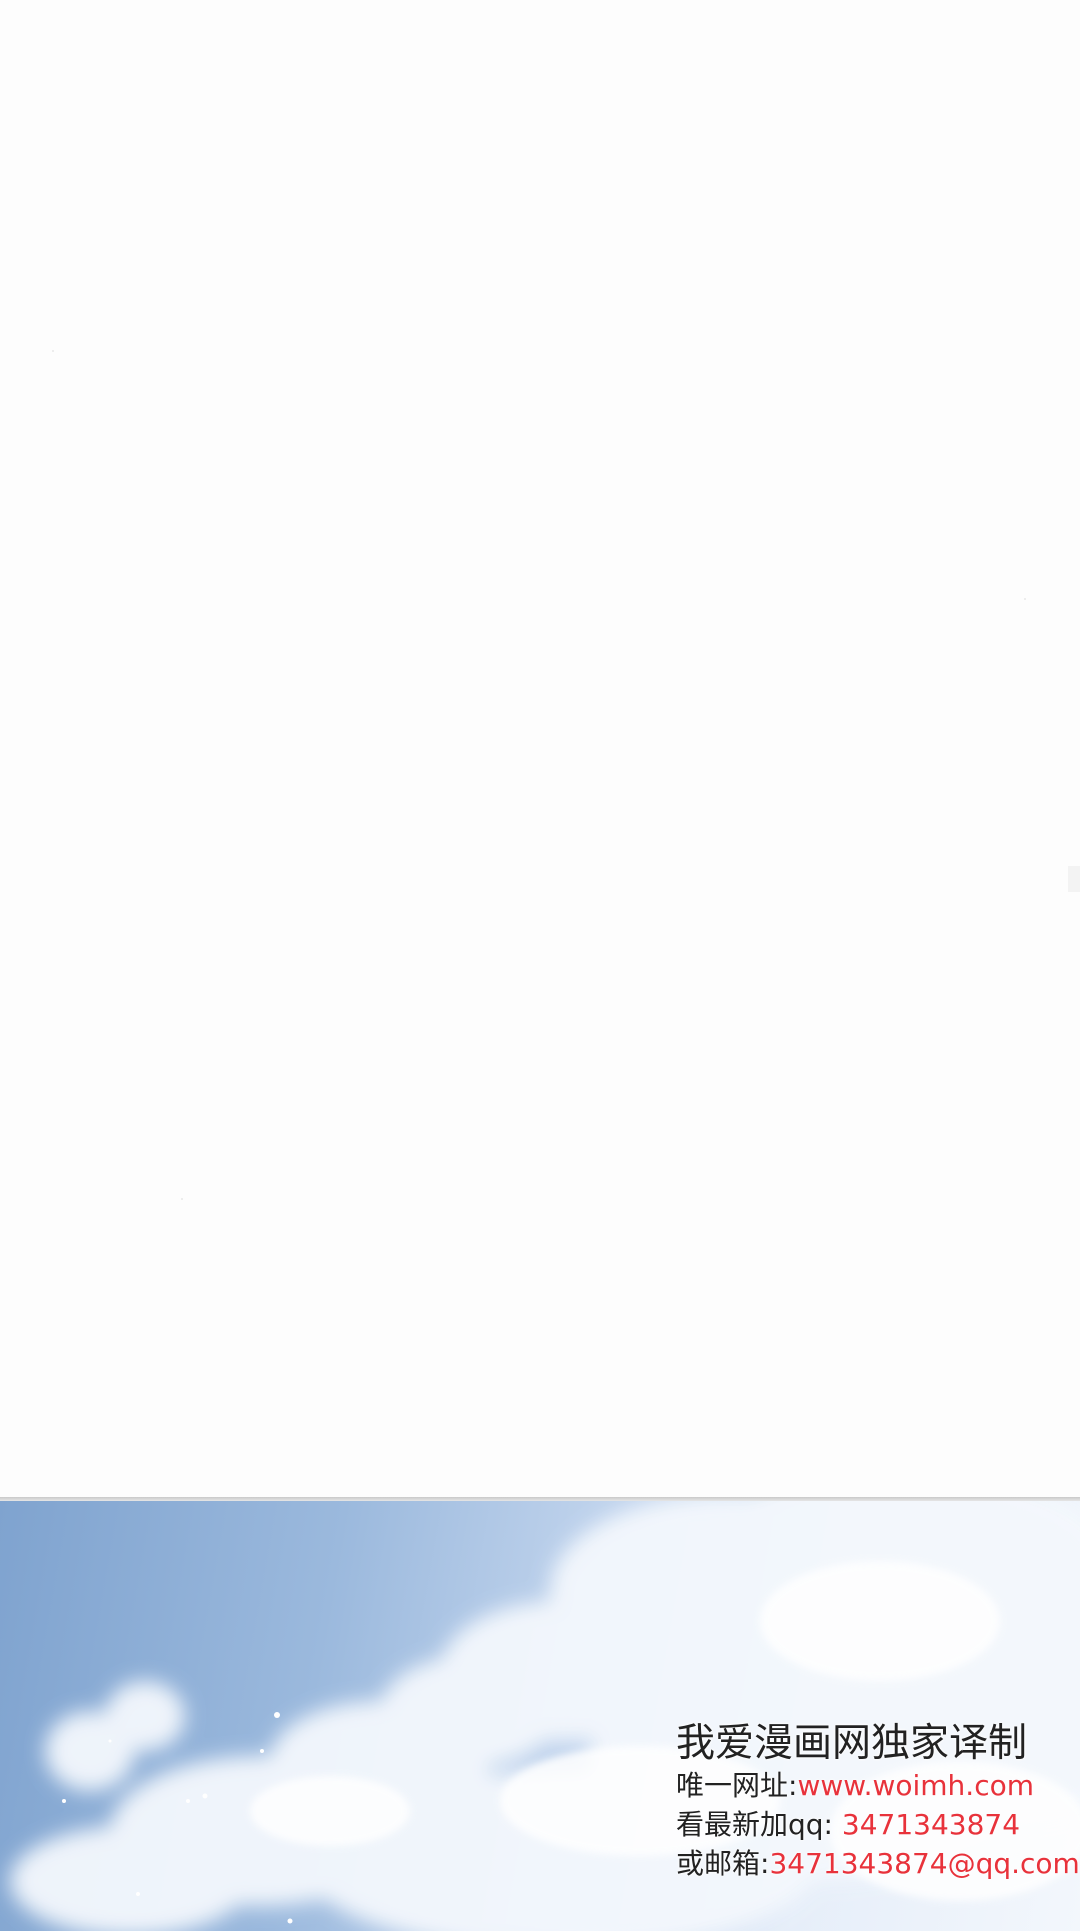 Image resolution: width=1080 pixels, height=1931 pixels. Describe the element at coordinates (737, 1785) in the screenshot. I see `watermark-url-label: 唯一网址:` at that location.